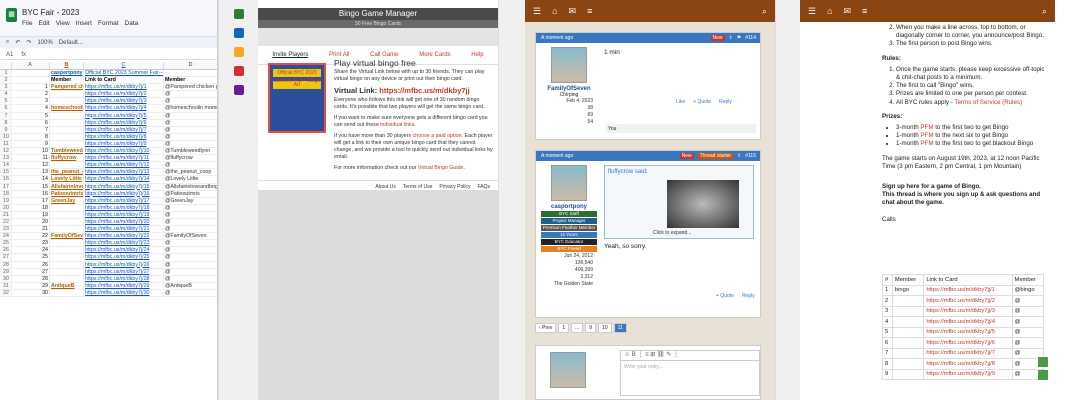 The image size is (1069, 400). I want to click on cell: https://mfbc.us/m/dkby7jj/9, so click(968, 374).